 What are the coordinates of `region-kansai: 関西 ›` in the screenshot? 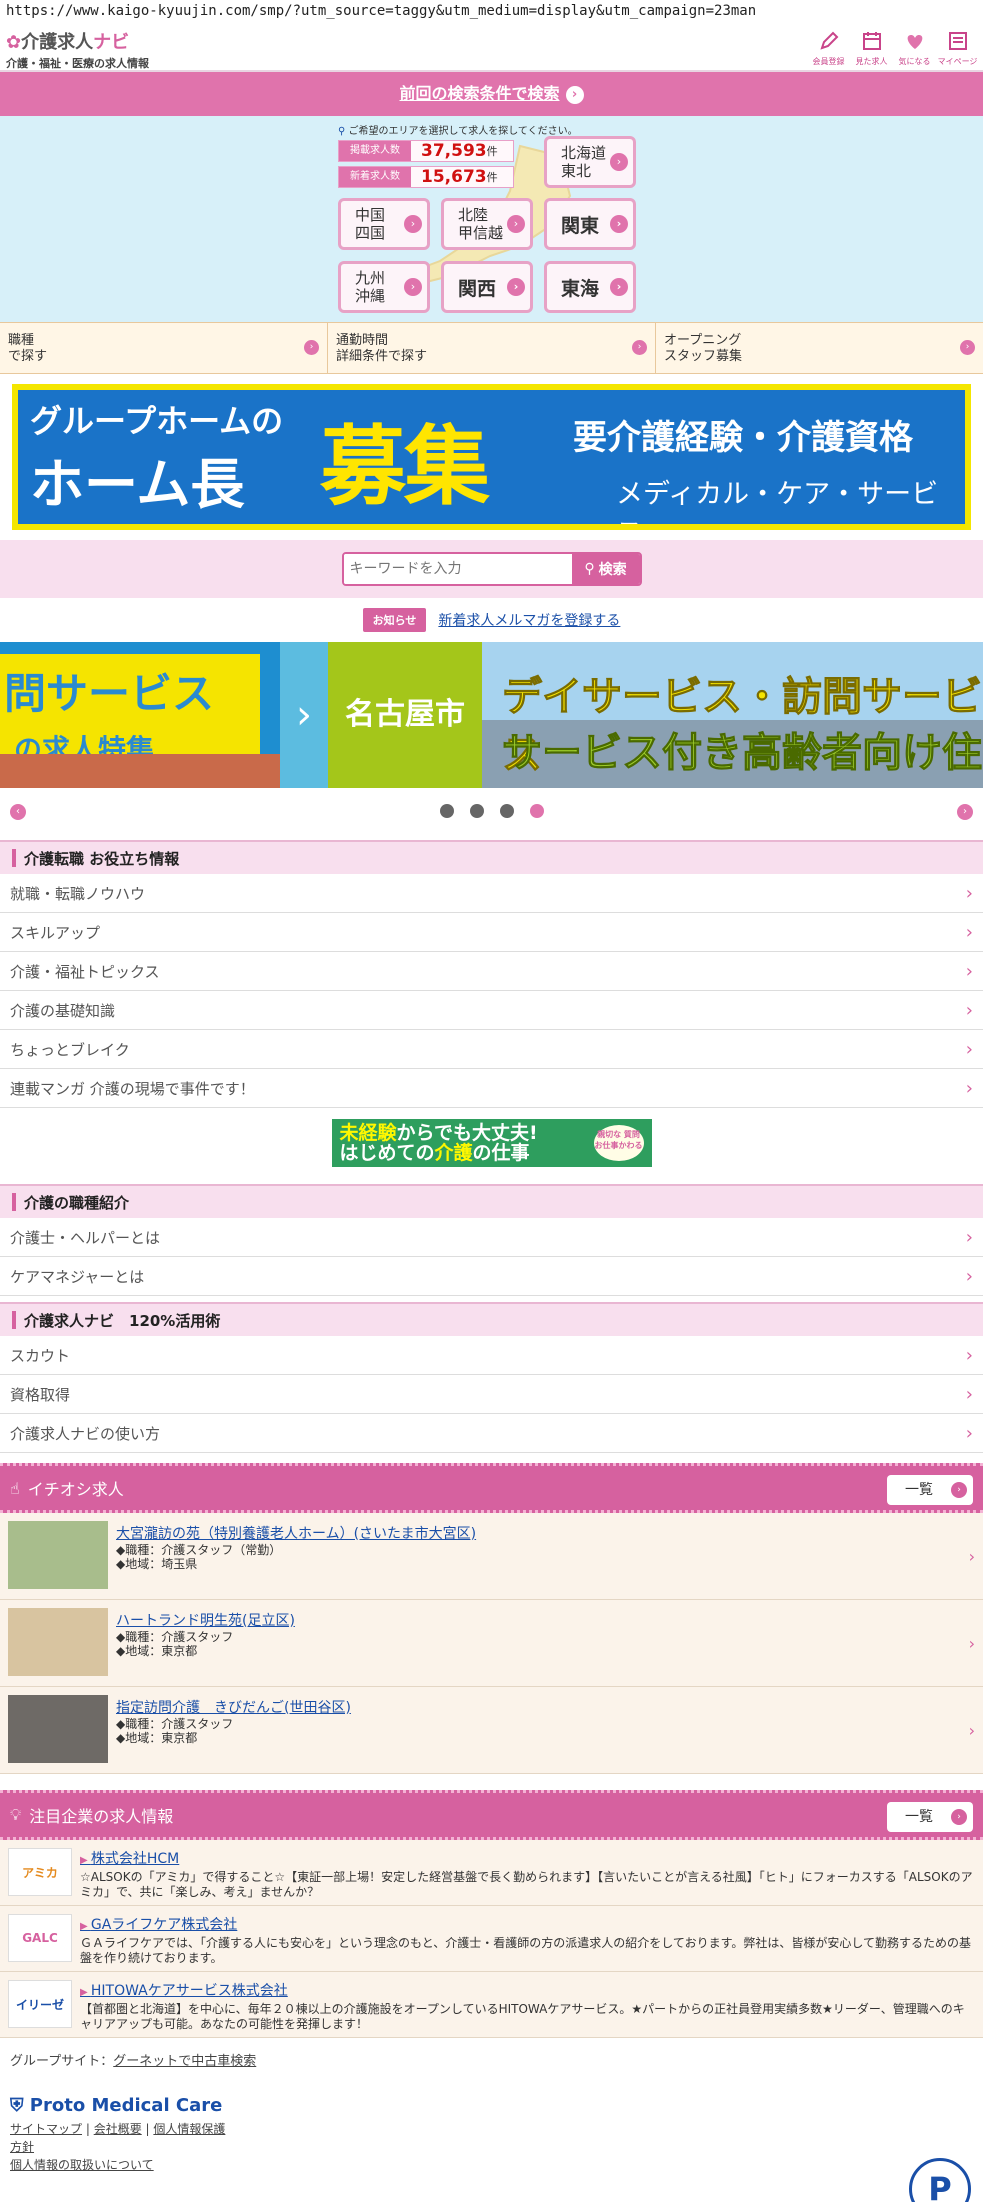 It's located at (487, 287).